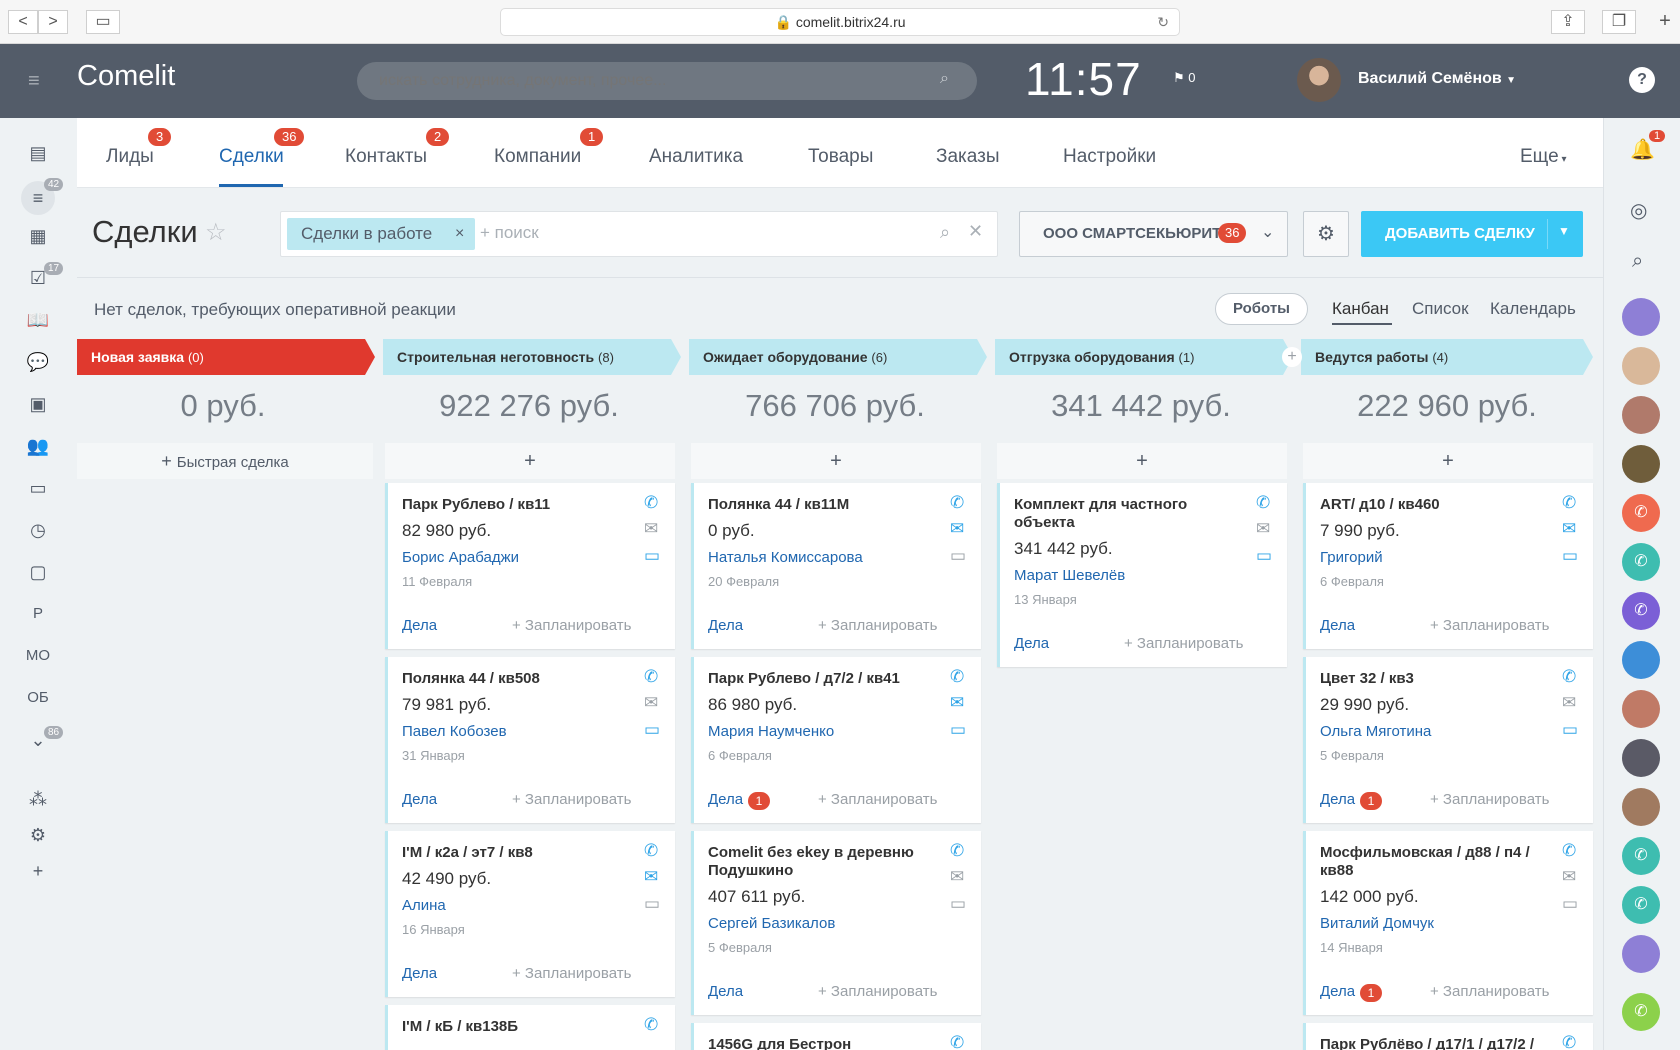  What do you see at coordinates (1184, 78) in the screenshot?
I see `flag-counter: ⚑ 0` at bounding box center [1184, 78].